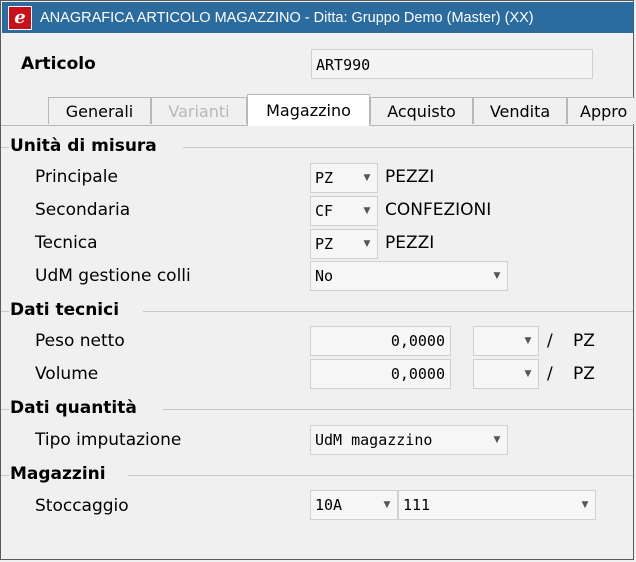 This screenshot has width=636, height=562. I want to click on peso-slash: /, so click(550, 341).